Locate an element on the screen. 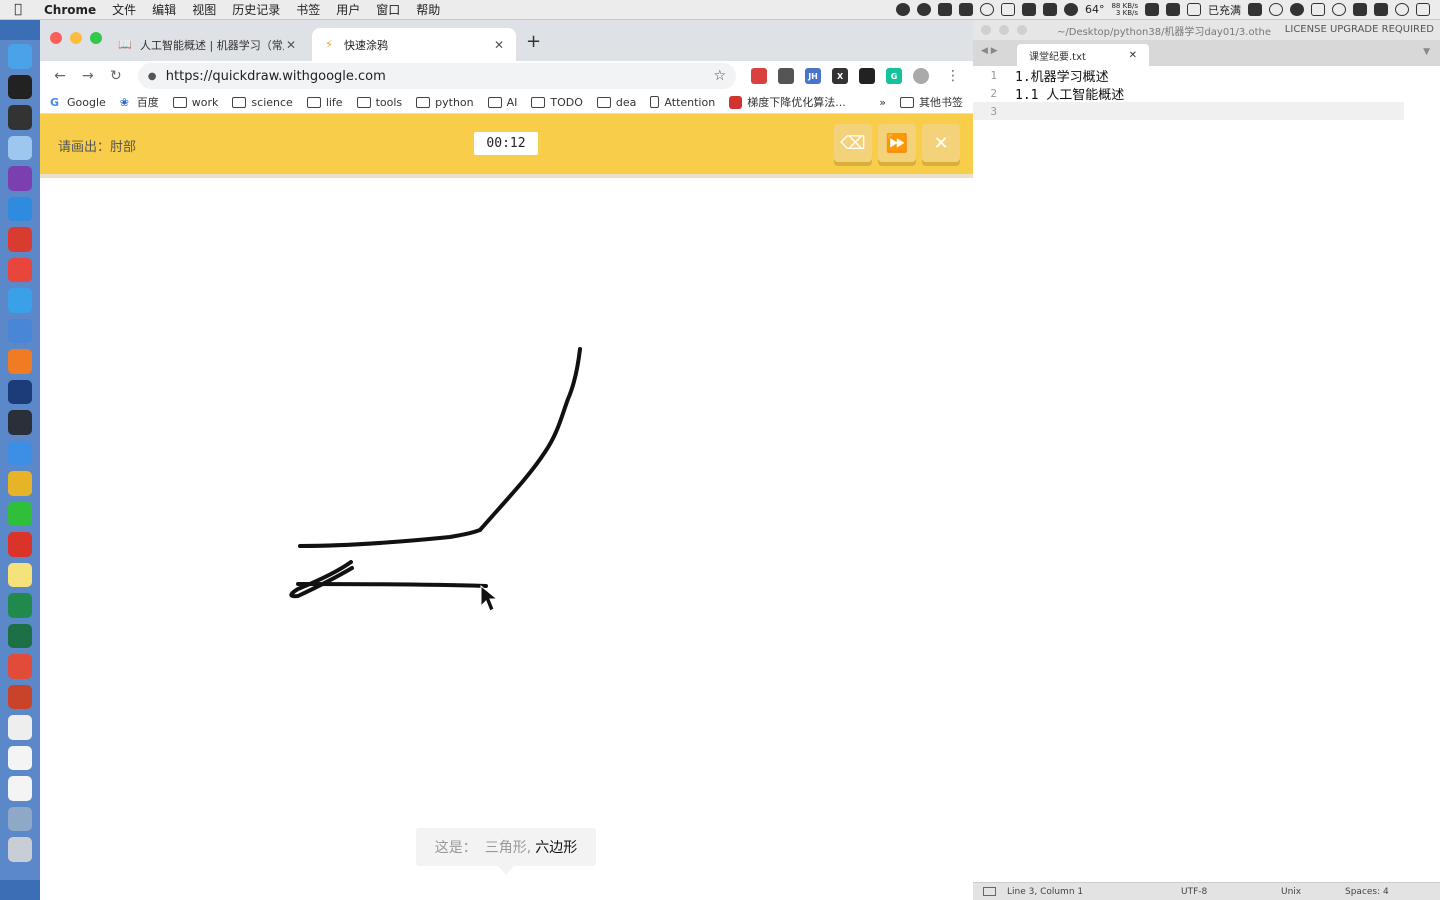 The height and width of the screenshot is (900, 1440). menu-user: 用户 is located at coordinates (348, 9).